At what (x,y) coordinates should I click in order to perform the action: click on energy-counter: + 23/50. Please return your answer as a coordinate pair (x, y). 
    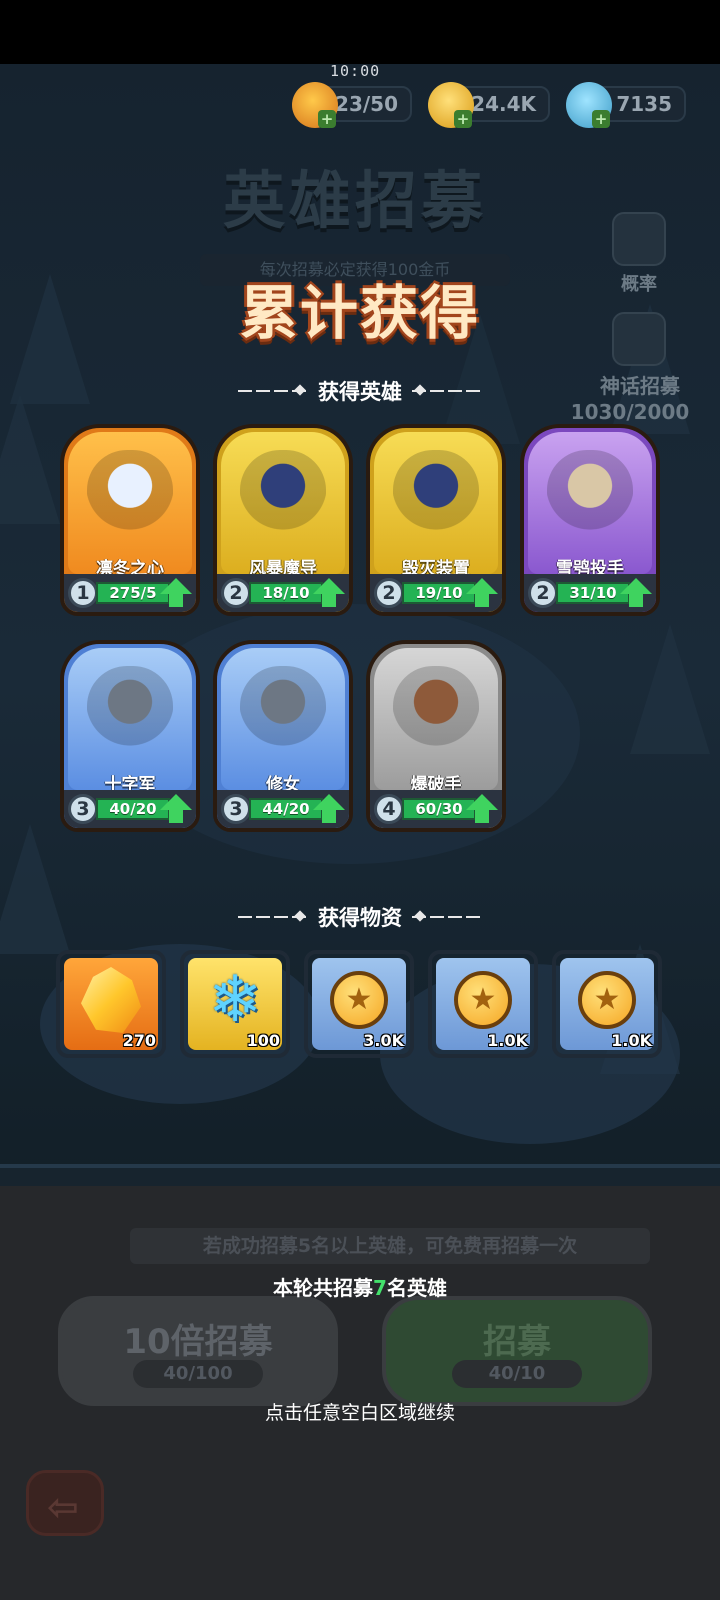
    Looking at the image, I should click on (352, 105).